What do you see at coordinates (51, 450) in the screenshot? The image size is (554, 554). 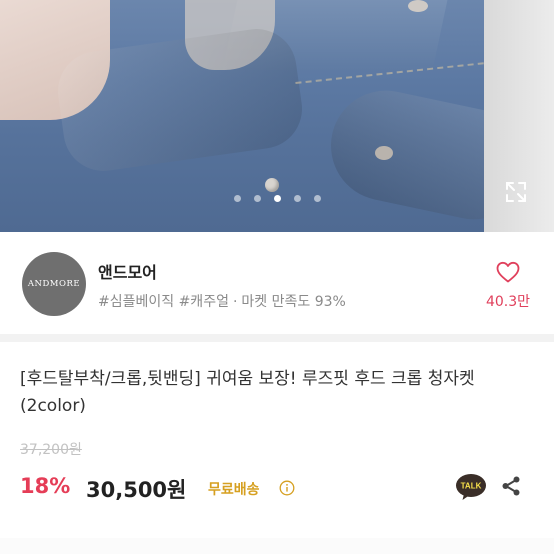 I see `original-price: 37,200원` at bounding box center [51, 450].